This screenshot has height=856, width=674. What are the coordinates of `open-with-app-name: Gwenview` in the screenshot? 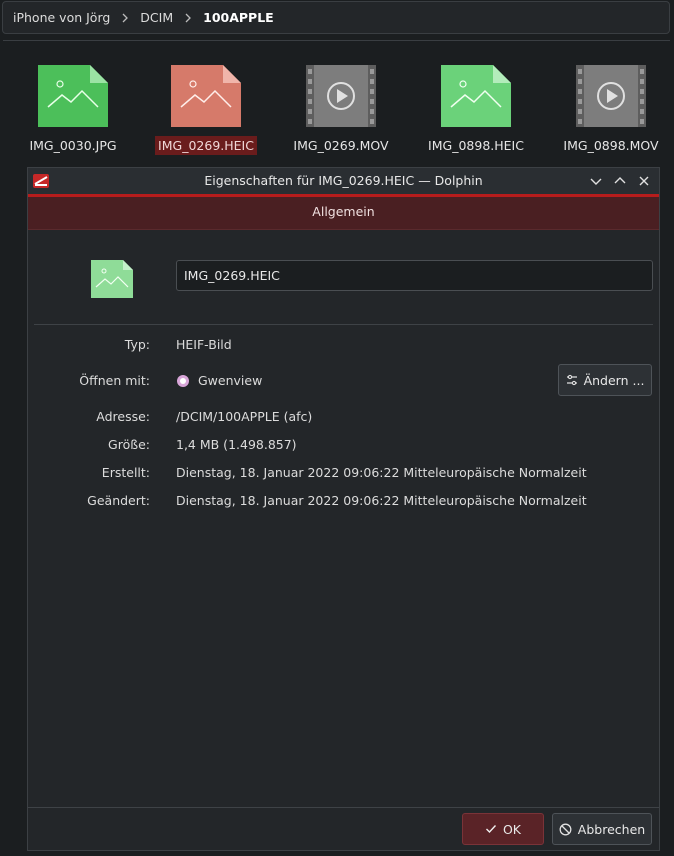 It's located at (230, 380).